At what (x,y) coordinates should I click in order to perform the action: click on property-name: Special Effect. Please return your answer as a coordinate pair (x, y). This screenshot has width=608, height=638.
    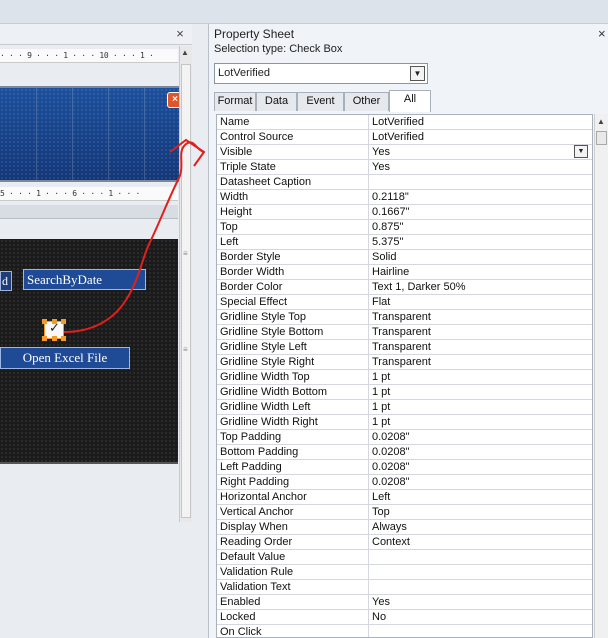
    Looking at the image, I should click on (293, 302).